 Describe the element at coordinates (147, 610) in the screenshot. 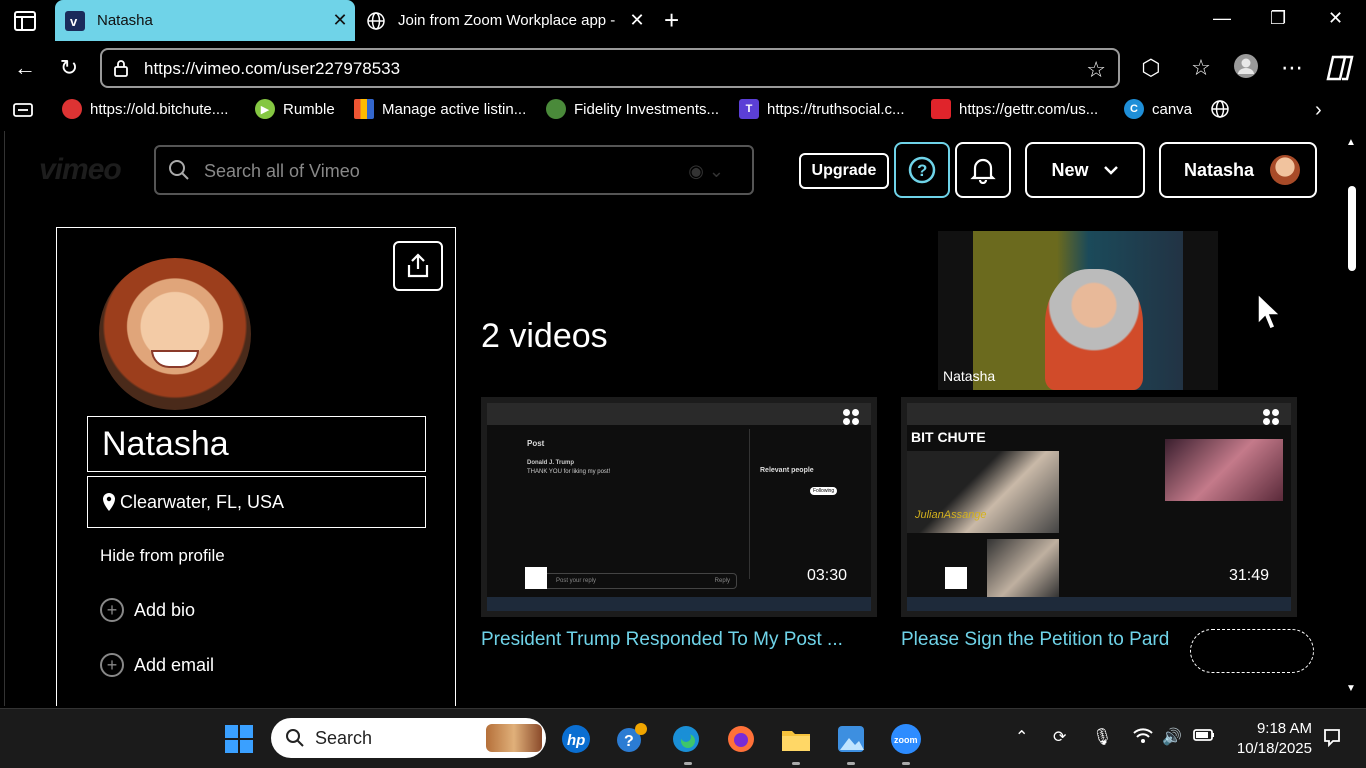

I see `add-bio-button: + Add bio` at that location.